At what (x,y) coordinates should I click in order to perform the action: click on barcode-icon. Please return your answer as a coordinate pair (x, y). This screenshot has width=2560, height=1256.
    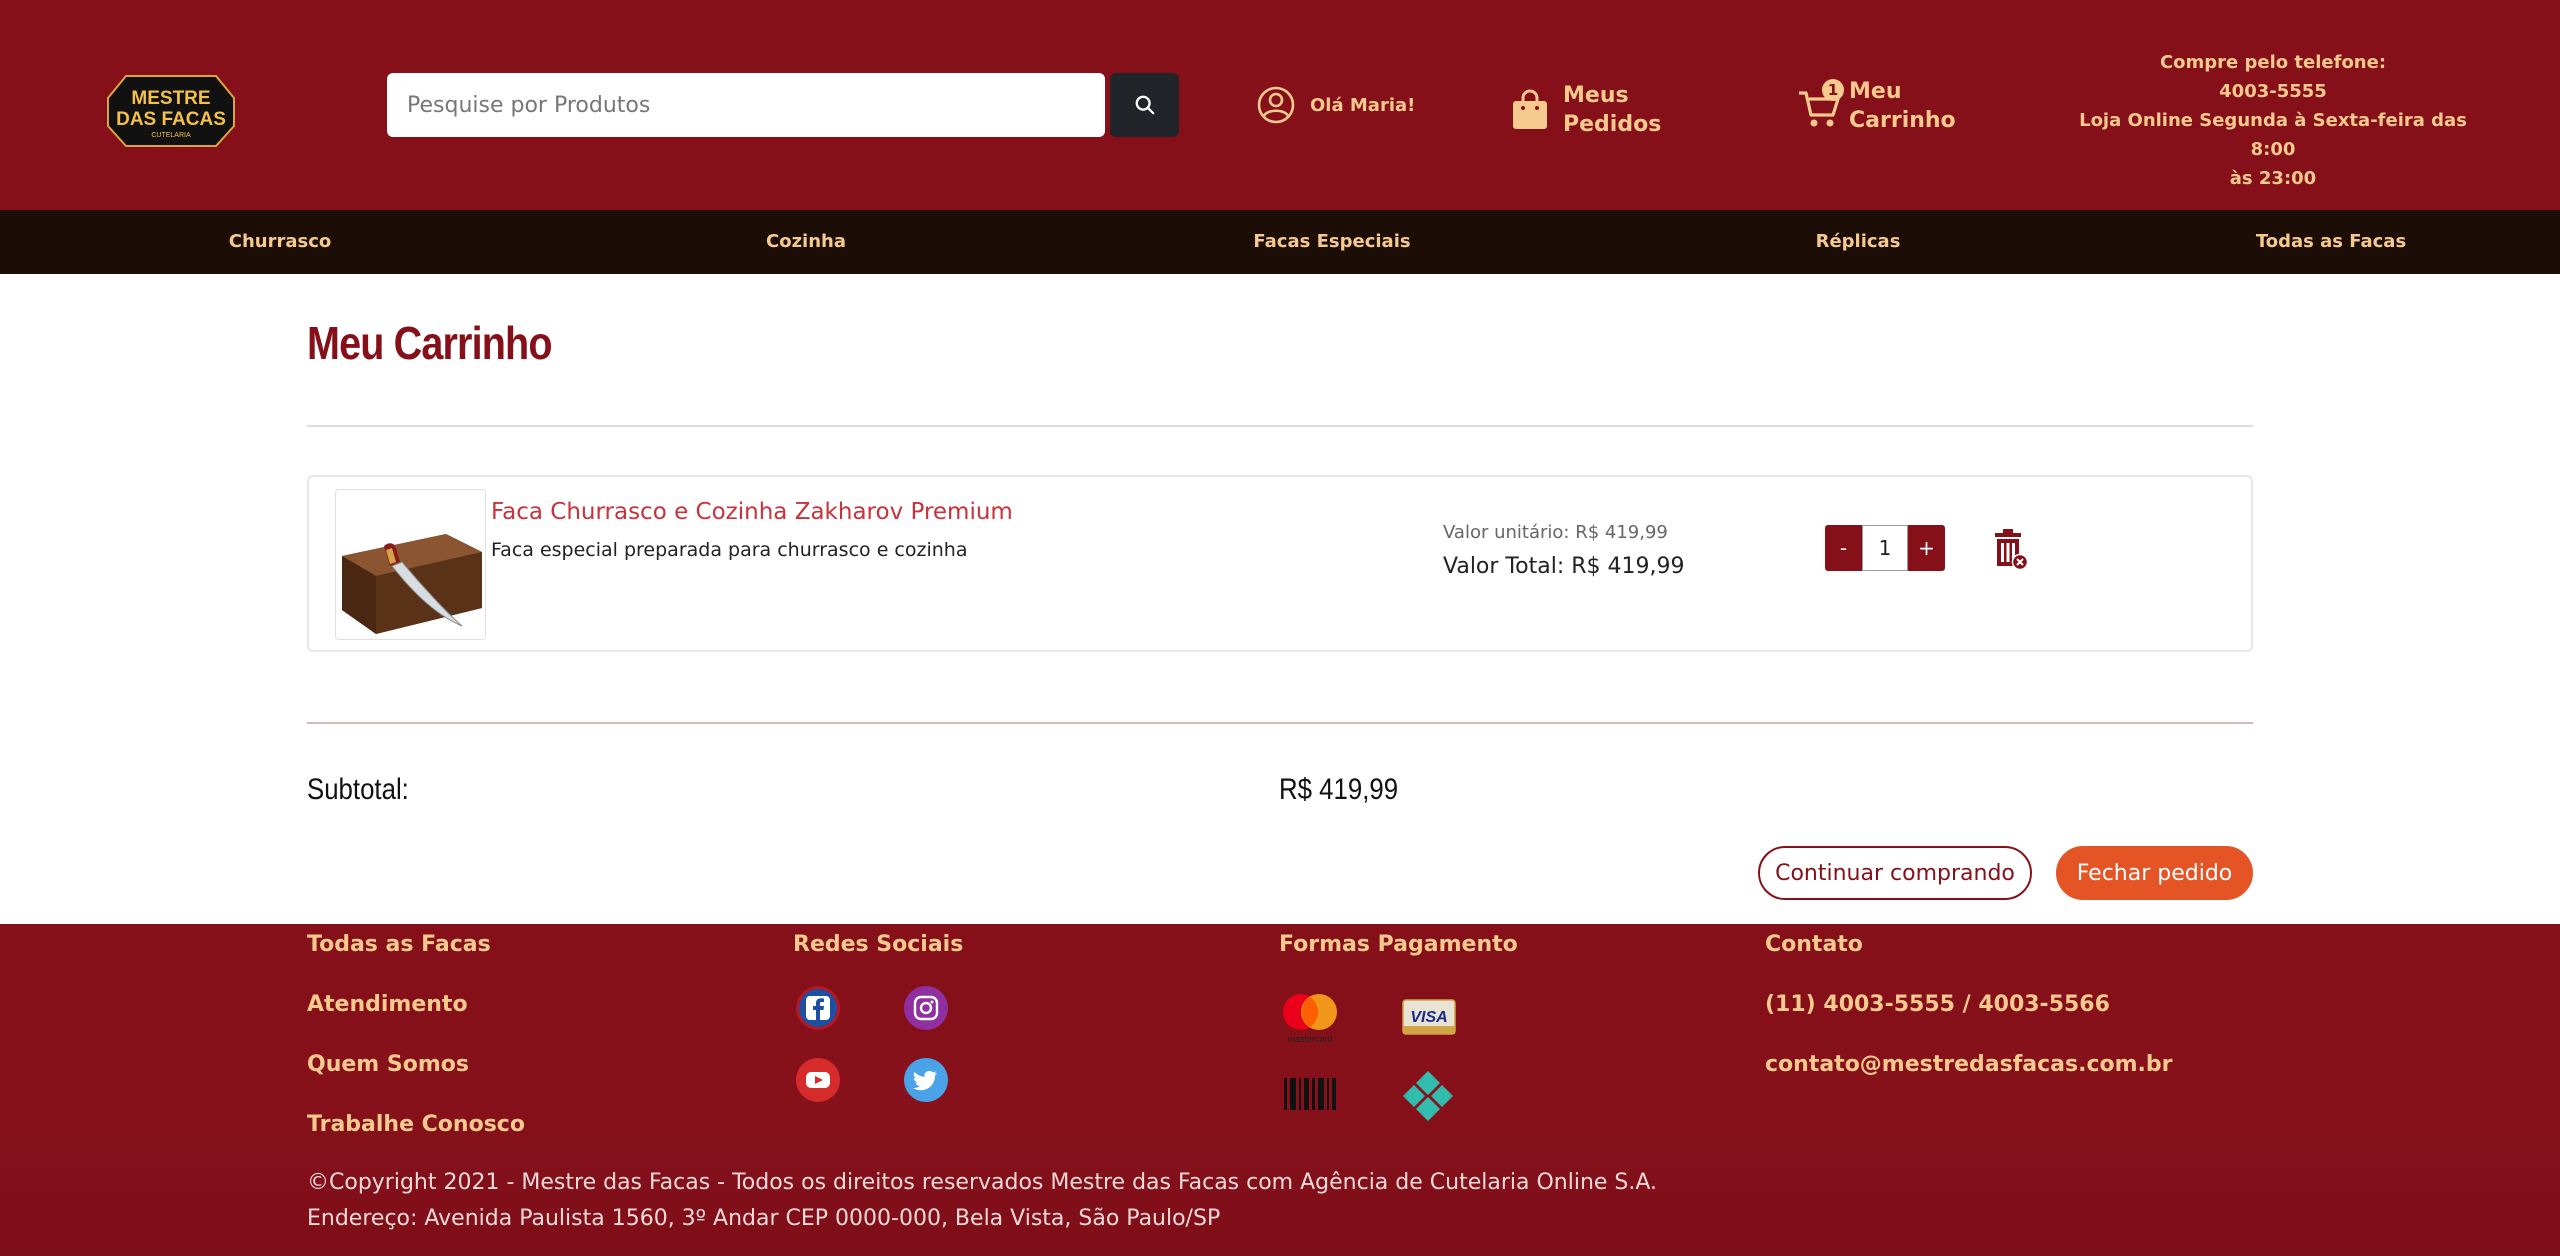
    Looking at the image, I should click on (1310, 1094).